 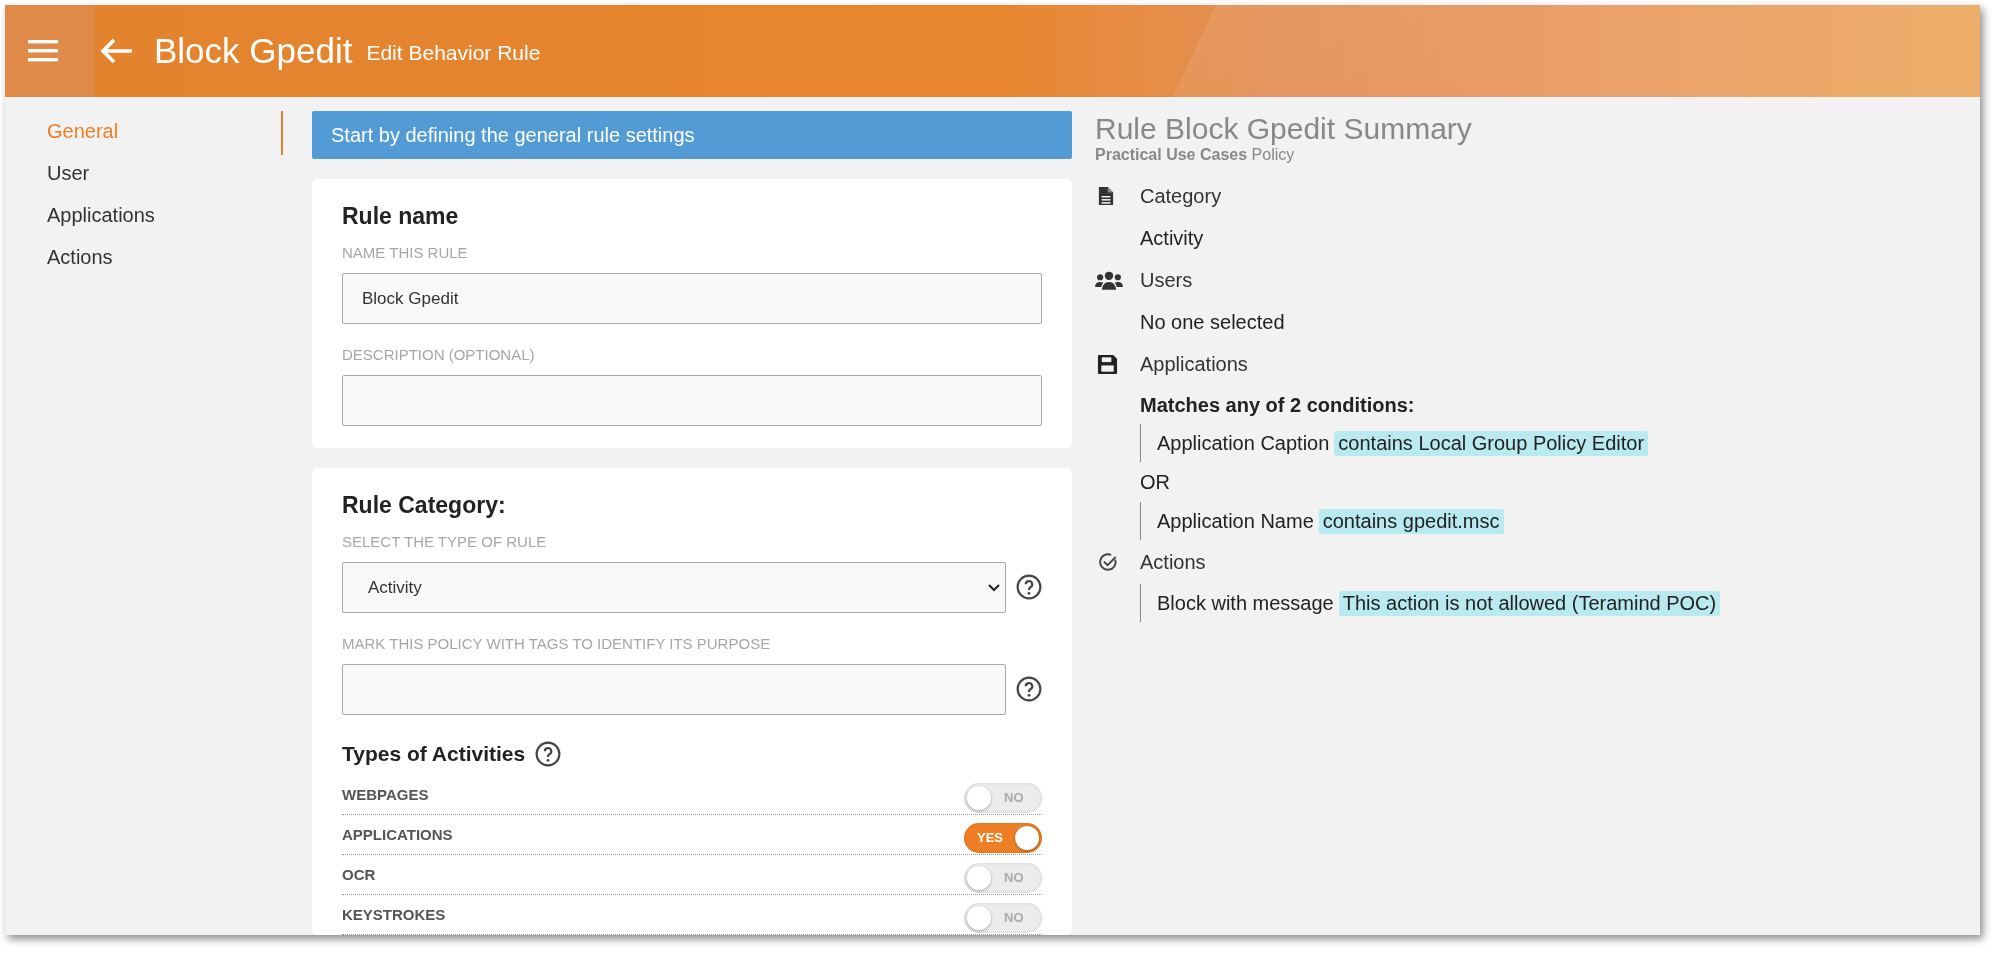 I want to click on highlighted-value: contains gpedit.msc, so click(x=1411, y=521).